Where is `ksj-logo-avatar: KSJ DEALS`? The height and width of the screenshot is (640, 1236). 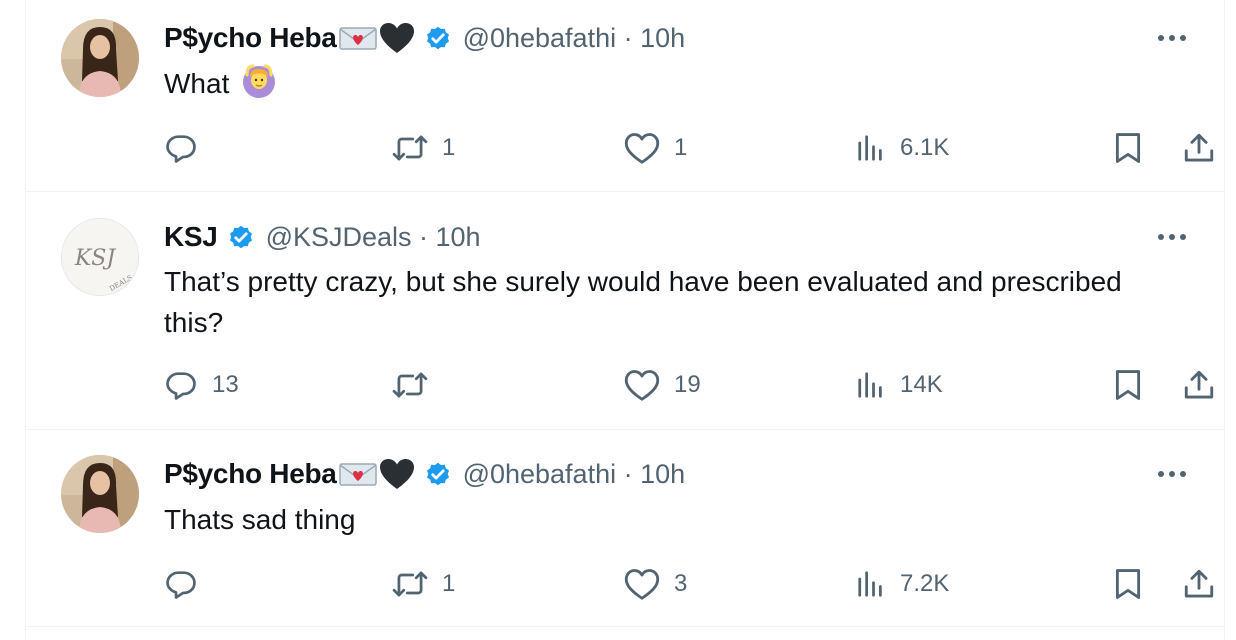 ksj-logo-avatar: KSJ DEALS is located at coordinates (100, 257).